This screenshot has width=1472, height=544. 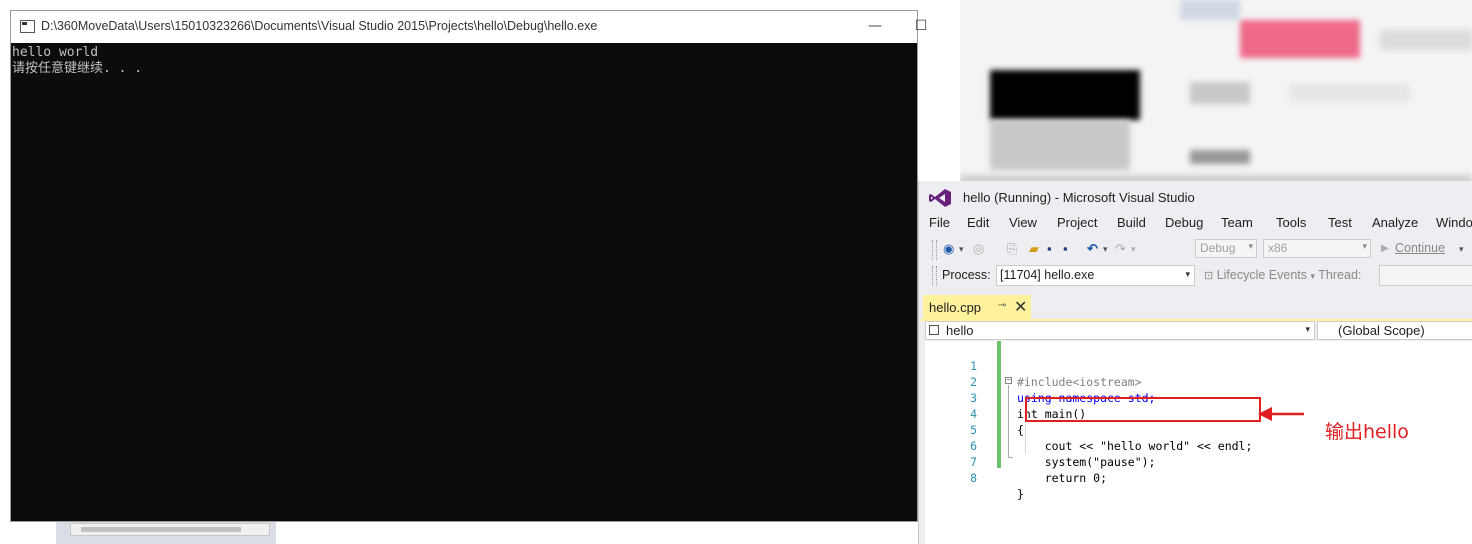 What do you see at coordinates (1184, 222) in the screenshot?
I see `menu-debug: Debug` at bounding box center [1184, 222].